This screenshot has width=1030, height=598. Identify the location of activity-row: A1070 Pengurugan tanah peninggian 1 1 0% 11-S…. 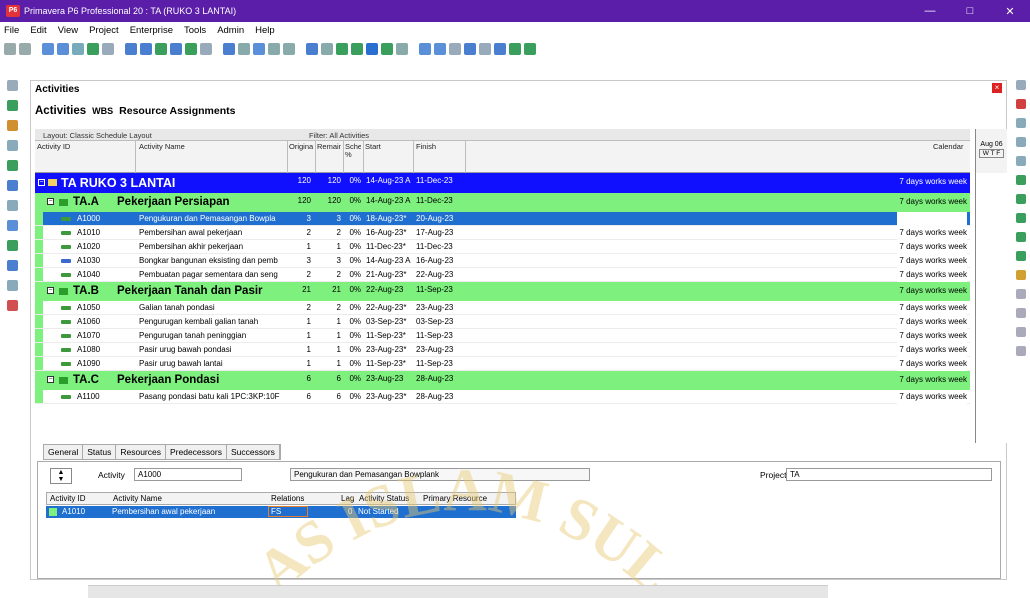
(502, 336).